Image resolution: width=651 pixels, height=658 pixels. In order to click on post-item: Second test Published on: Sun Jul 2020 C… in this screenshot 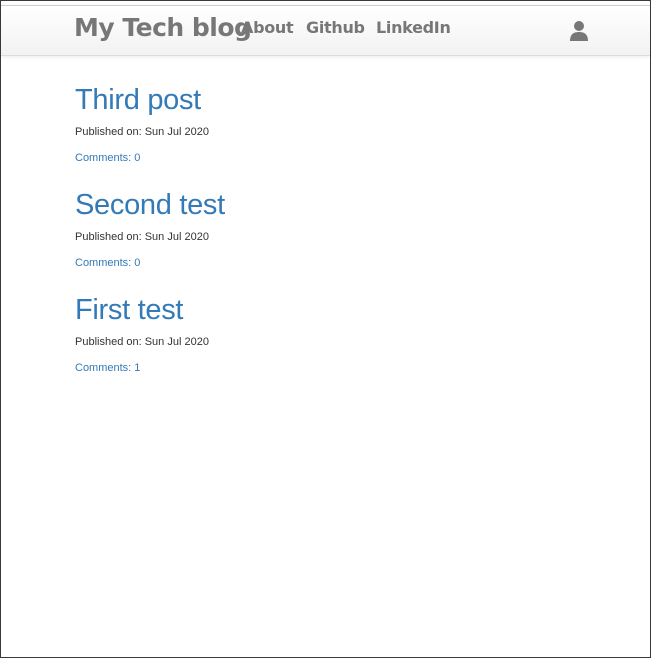, I will do `click(325, 238)`.